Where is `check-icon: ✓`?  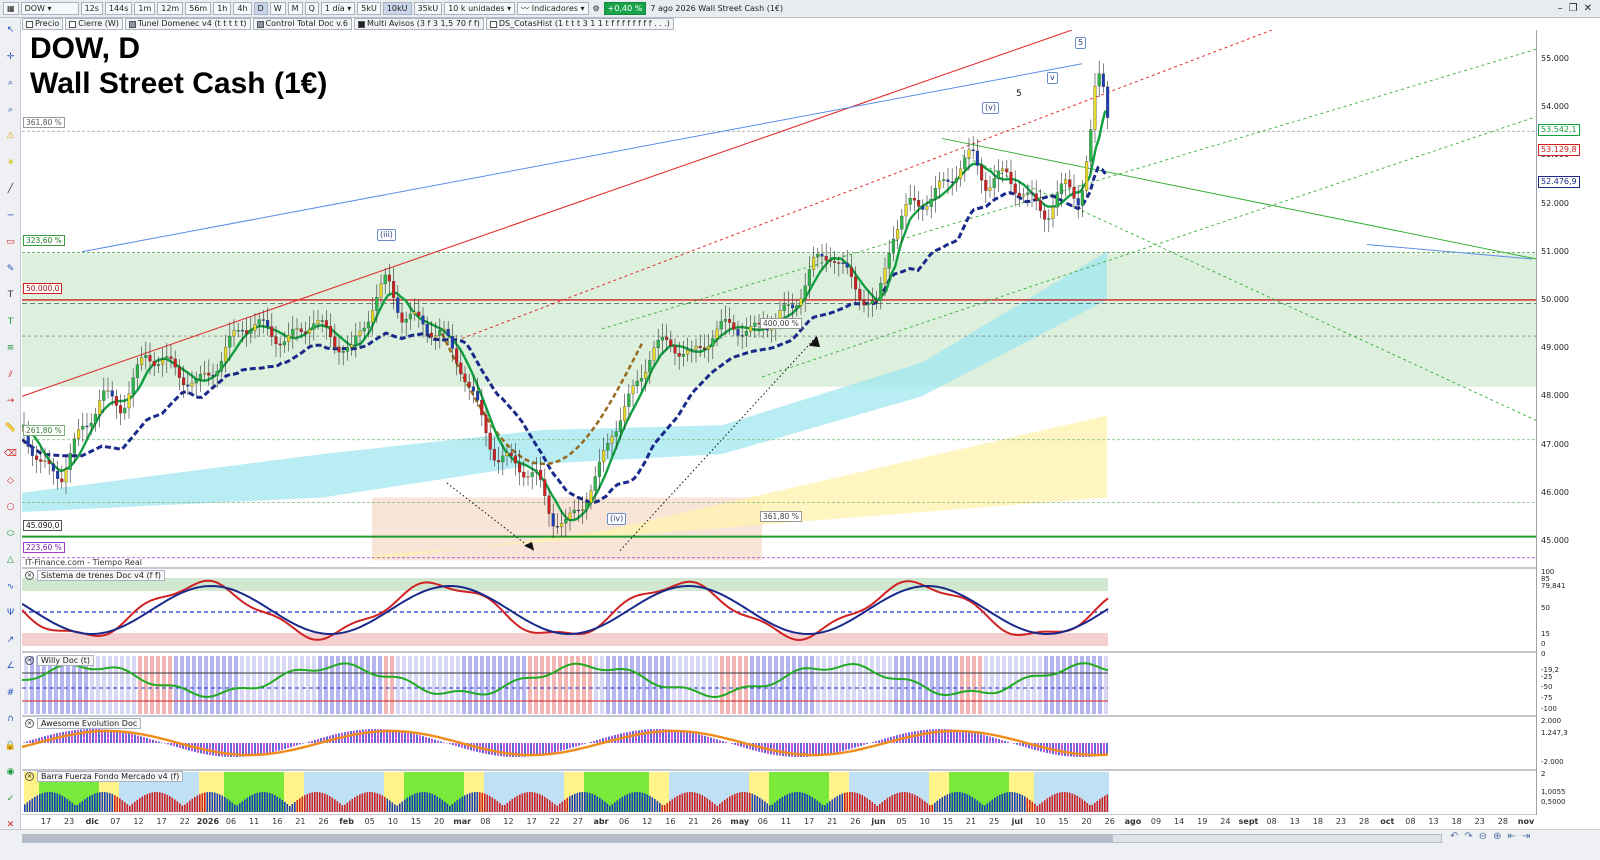 check-icon: ✓ is located at coordinates (10, 799).